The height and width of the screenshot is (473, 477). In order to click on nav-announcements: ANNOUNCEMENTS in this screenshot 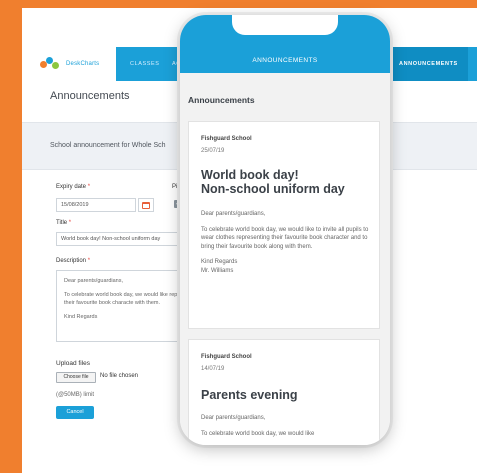, I will do `click(428, 64)`.